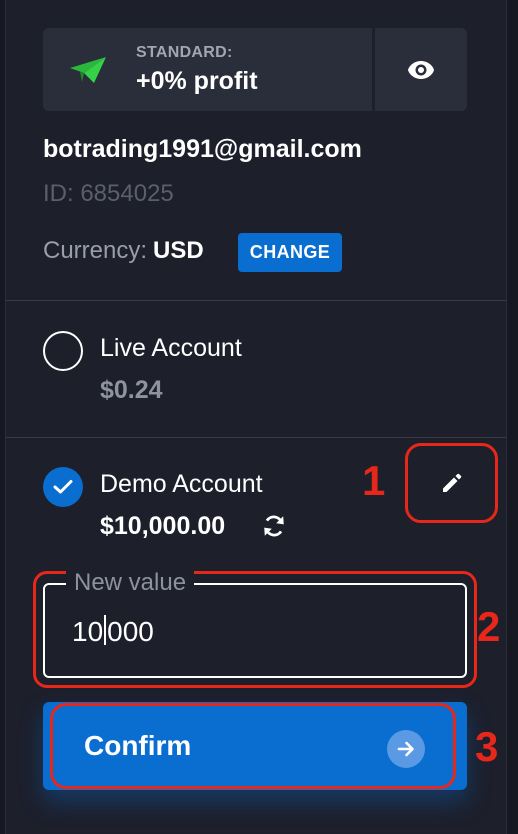  Describe the element at coordinates (88, 631) in the screenshot. I see `value-before-caret: 10` at that location.